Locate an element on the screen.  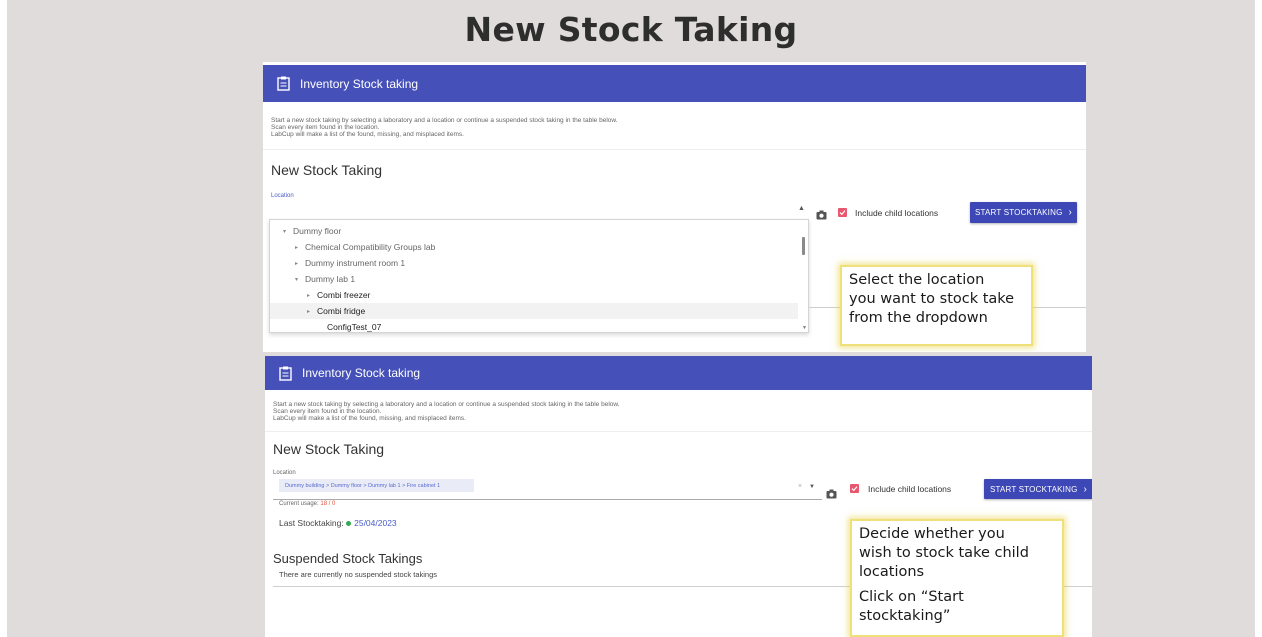
current-usage-label: Current usage: is located at coordinates (299, 504).